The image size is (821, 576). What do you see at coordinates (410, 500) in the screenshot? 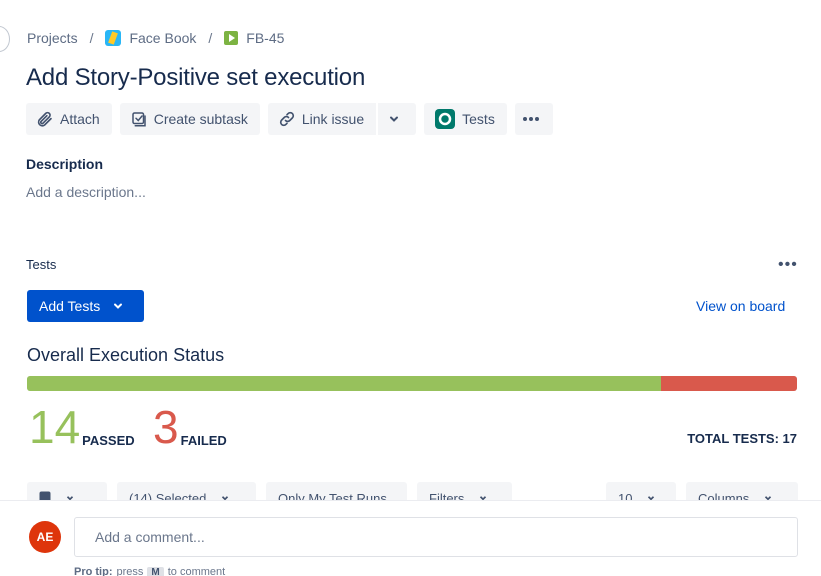
I see `comment-divider` at bounding box center [410, 500].